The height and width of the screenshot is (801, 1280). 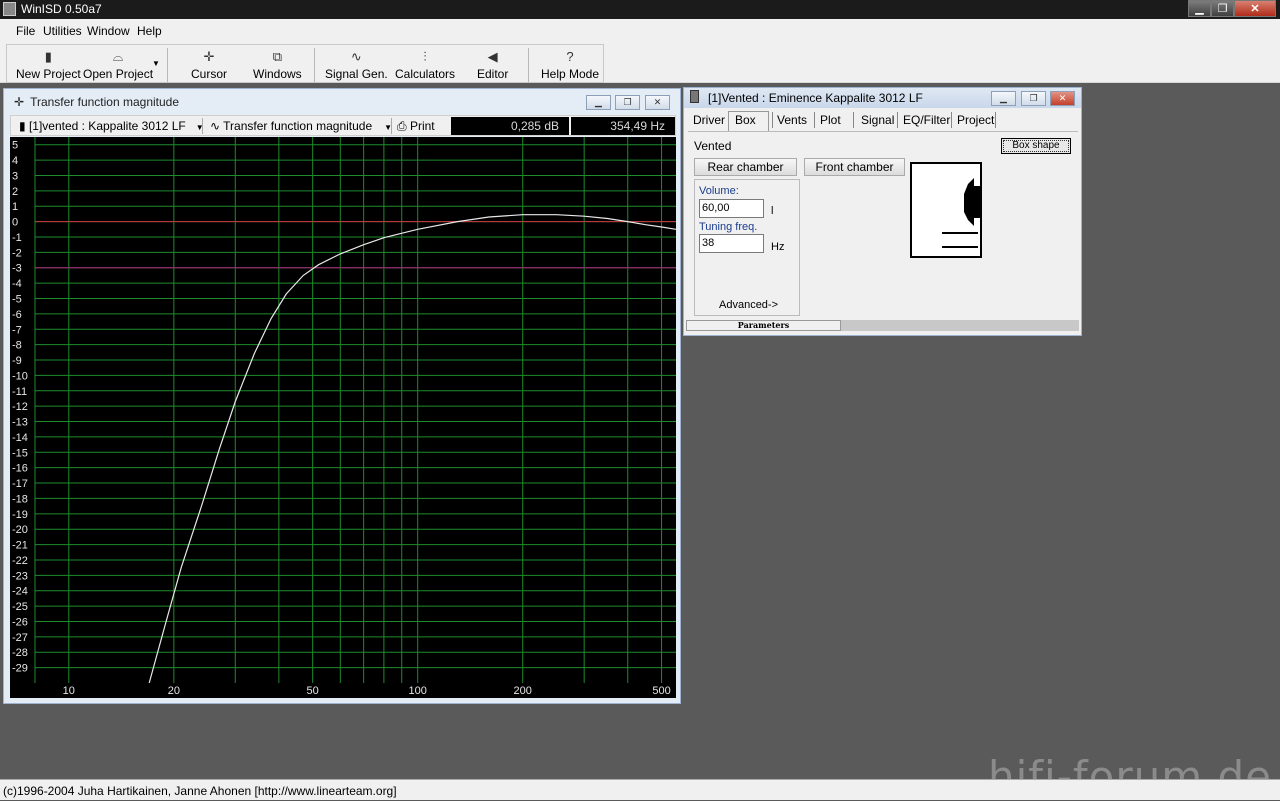 What do you see at coordinates (313, 691) in the screenshot?
I see `x-tick-label: 50` at bounding box center [313, 691].